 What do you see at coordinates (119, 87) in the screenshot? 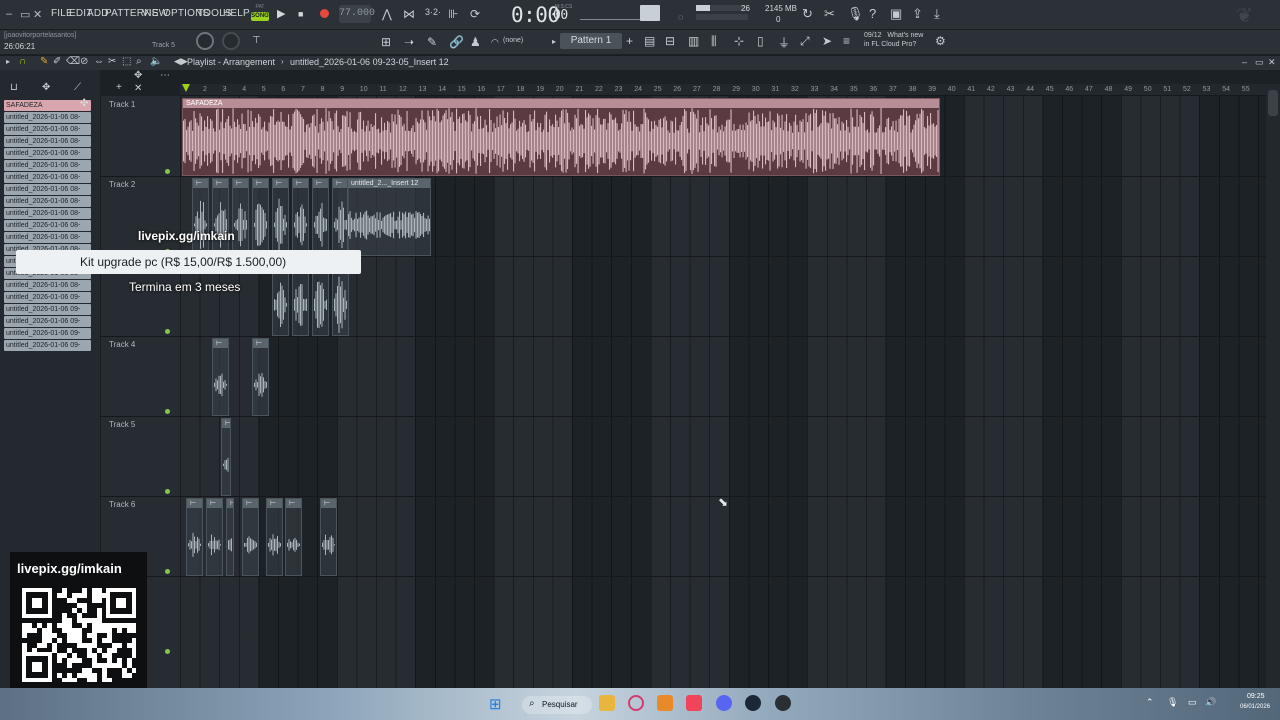
I see `track-add-icon: +` at bounding box center [119, 87].